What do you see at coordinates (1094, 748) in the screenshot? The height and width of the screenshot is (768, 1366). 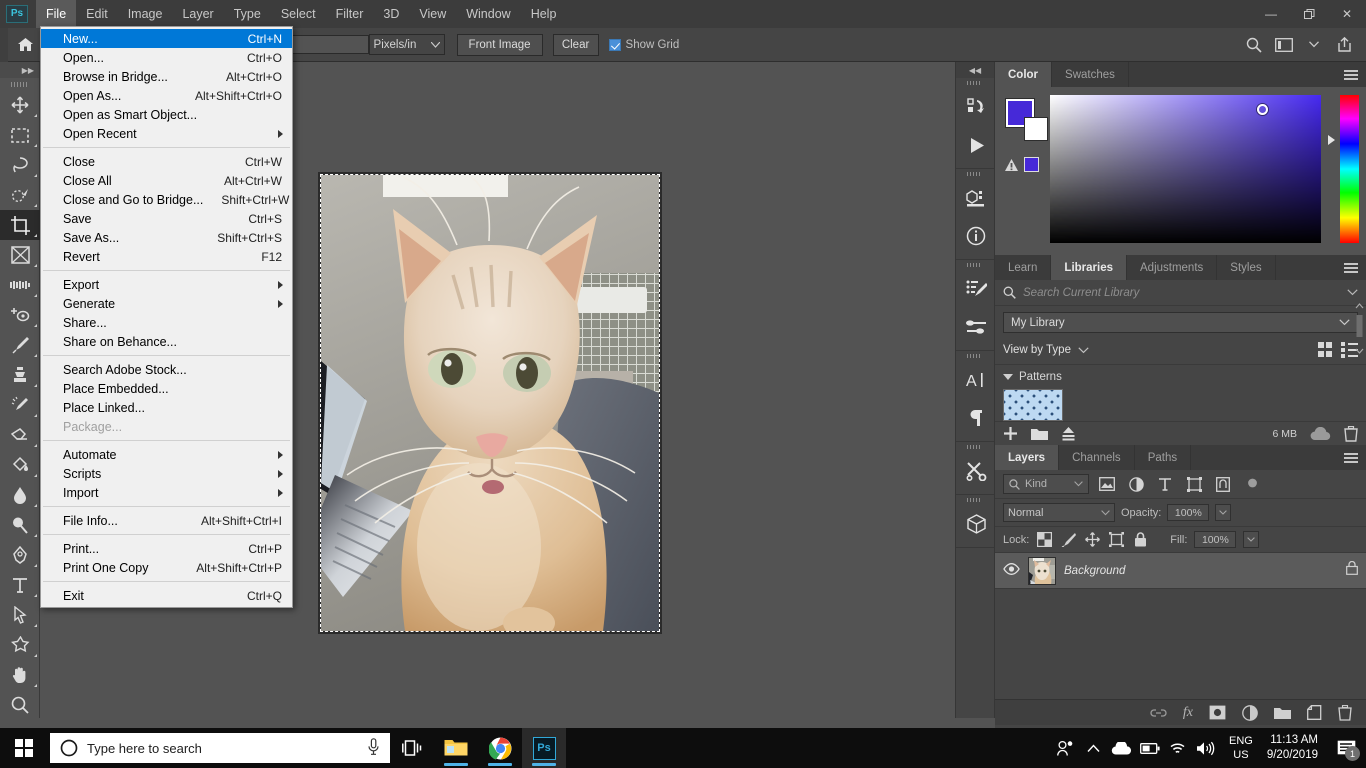 I see `show-hidden-icons-icon` at bounding box center [1094, 748].